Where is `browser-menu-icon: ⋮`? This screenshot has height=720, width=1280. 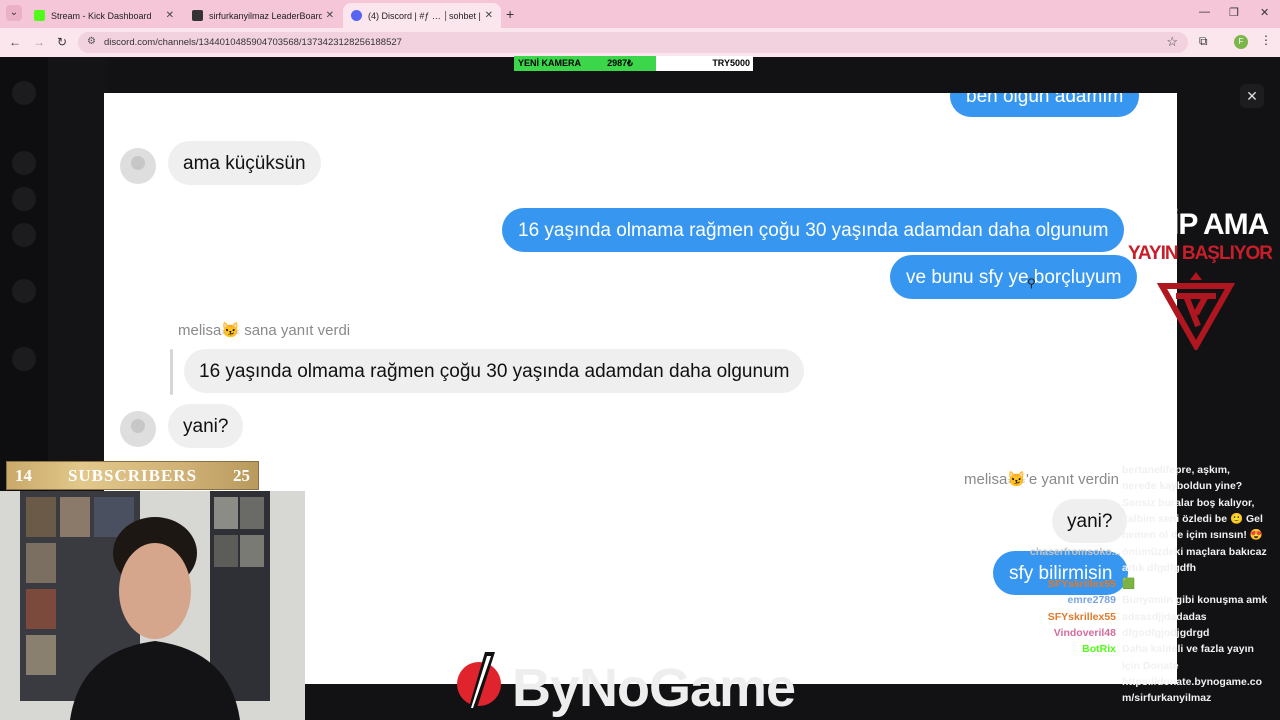 browser-menu-icon: ⋮ is located at coordinates (1266, 40).